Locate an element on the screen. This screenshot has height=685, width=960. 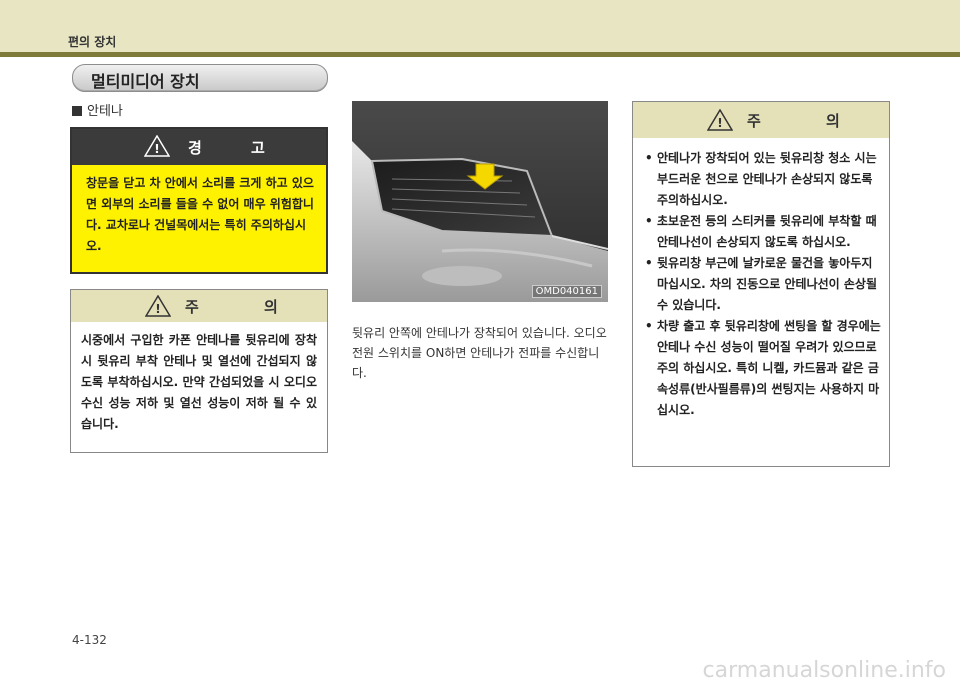
warning-title: 경 고 is located at coordinates (237, 148).